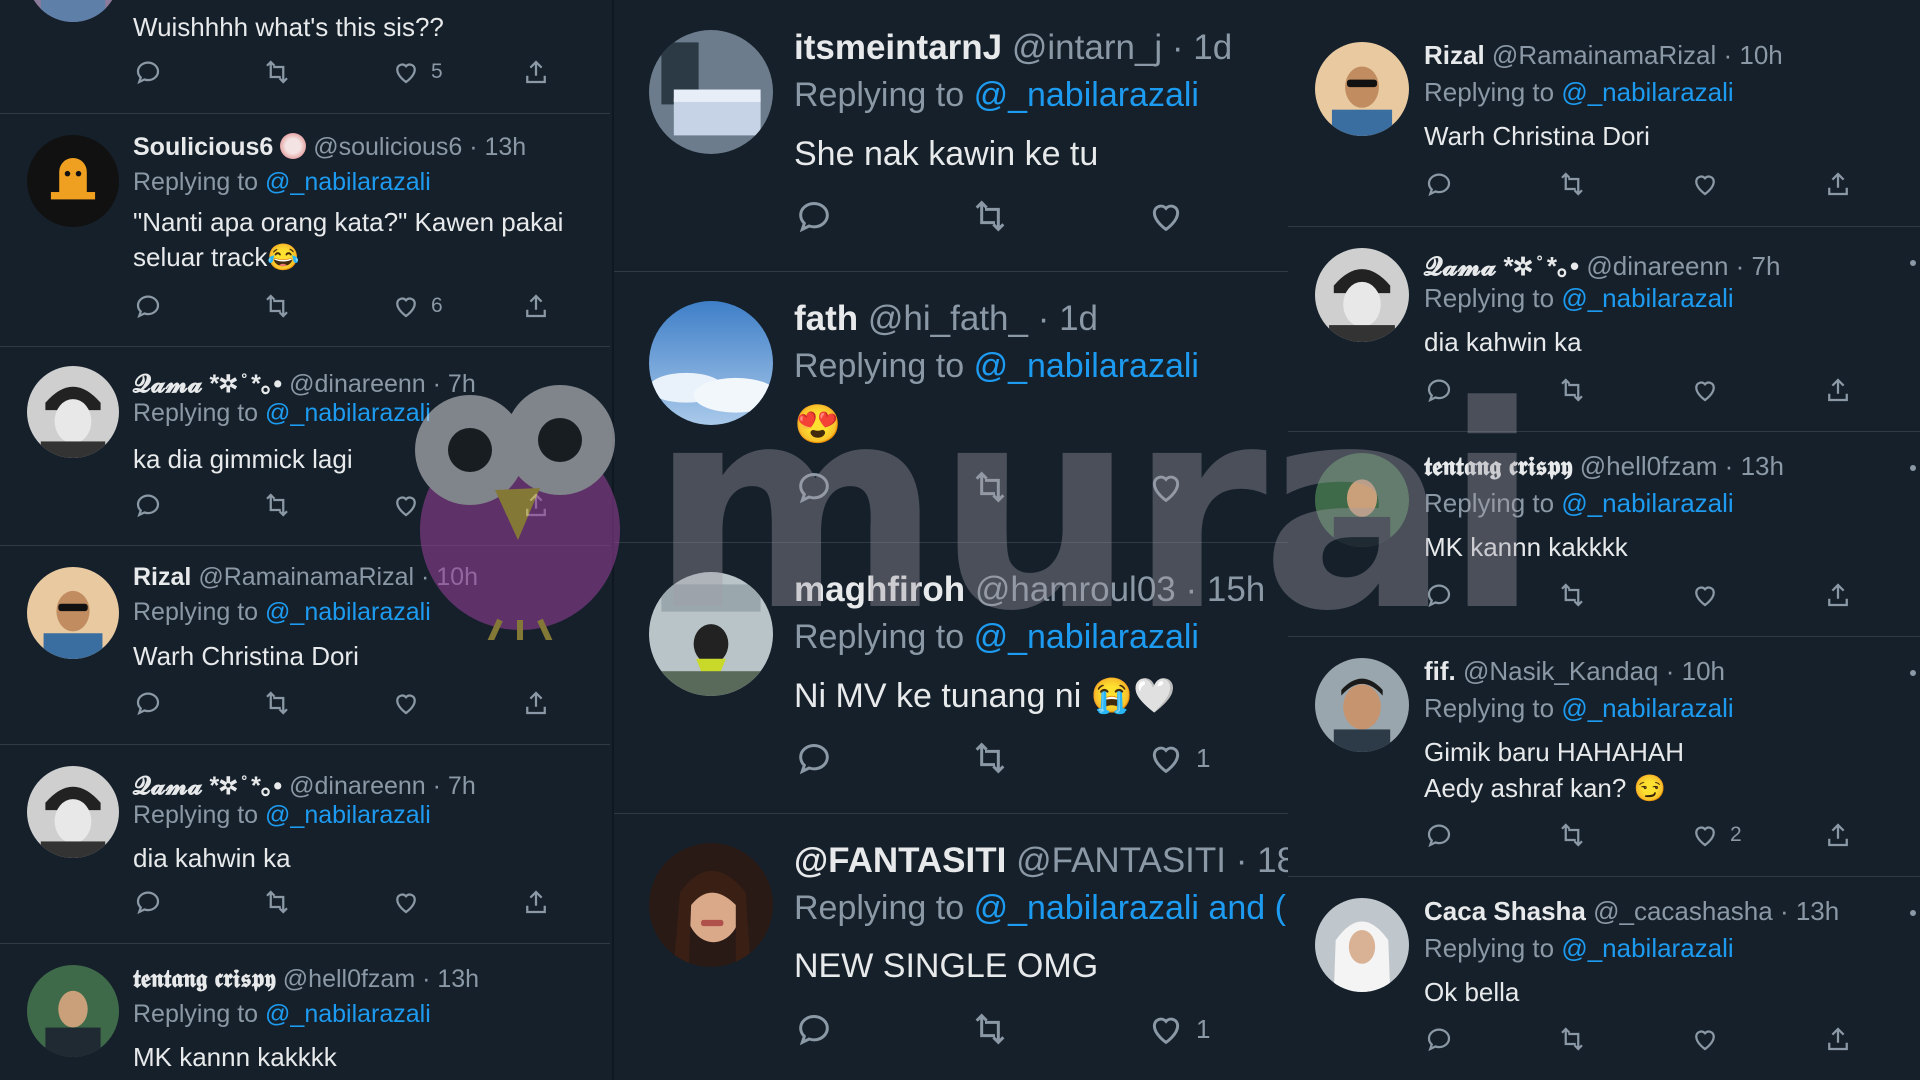 The height and width of the screenshot is (1080, 1920). I want to click on handle: @soulicious6, so click(387, 147).